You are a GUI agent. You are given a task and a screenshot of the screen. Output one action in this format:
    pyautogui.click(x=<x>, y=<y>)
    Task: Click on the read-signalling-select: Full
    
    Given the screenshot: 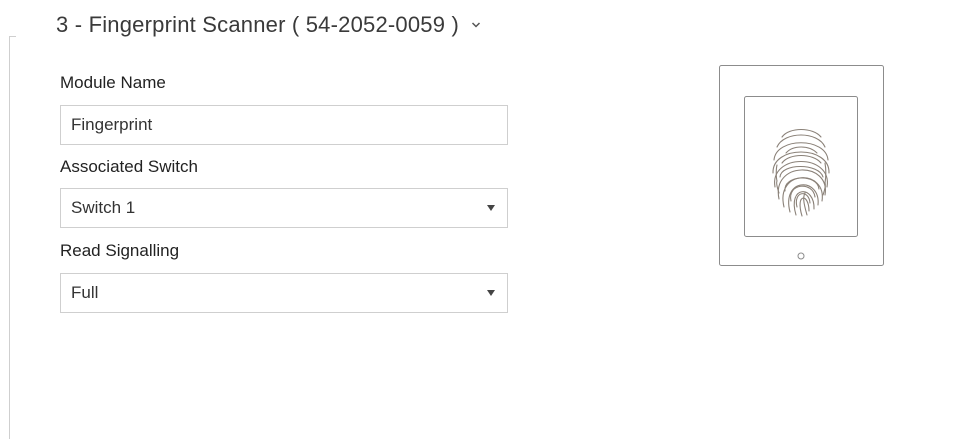 What is the action you would take?
    pyautogui.click(x=284, y=293)
    